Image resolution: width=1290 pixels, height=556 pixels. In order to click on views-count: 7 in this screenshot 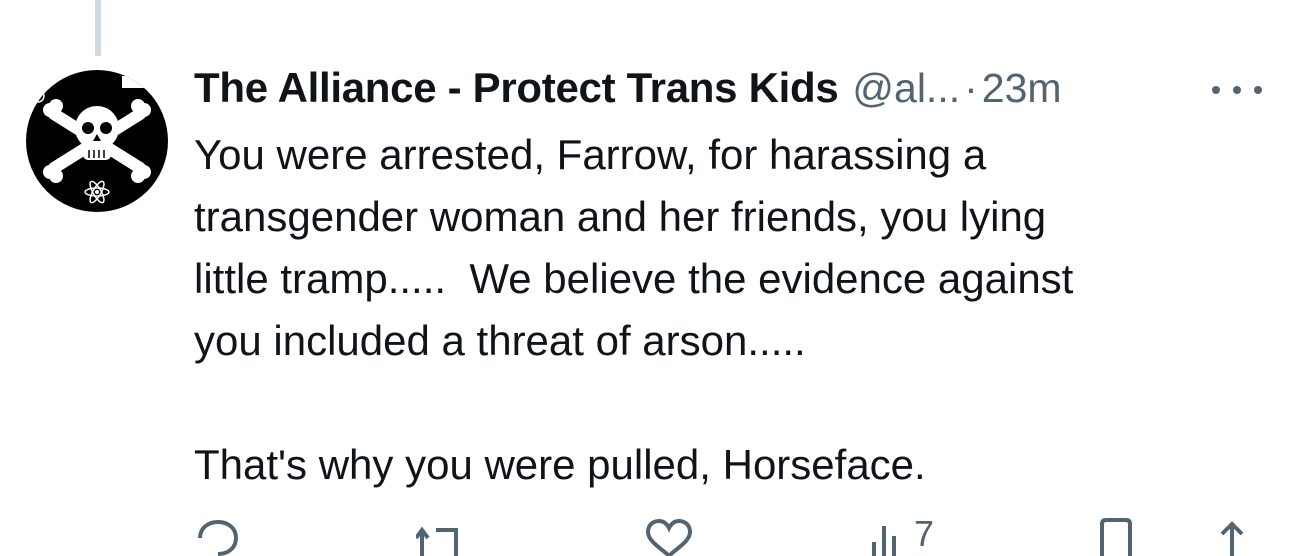, I will do `click(924, 533)`.